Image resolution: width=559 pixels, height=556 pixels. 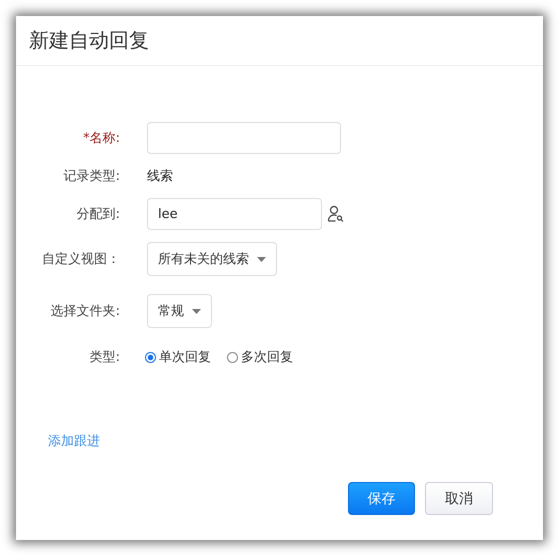 What do you see at coordinates (336, 214) in the screenshot?
I see `user-search-icon` at bounding box center [336, 214].